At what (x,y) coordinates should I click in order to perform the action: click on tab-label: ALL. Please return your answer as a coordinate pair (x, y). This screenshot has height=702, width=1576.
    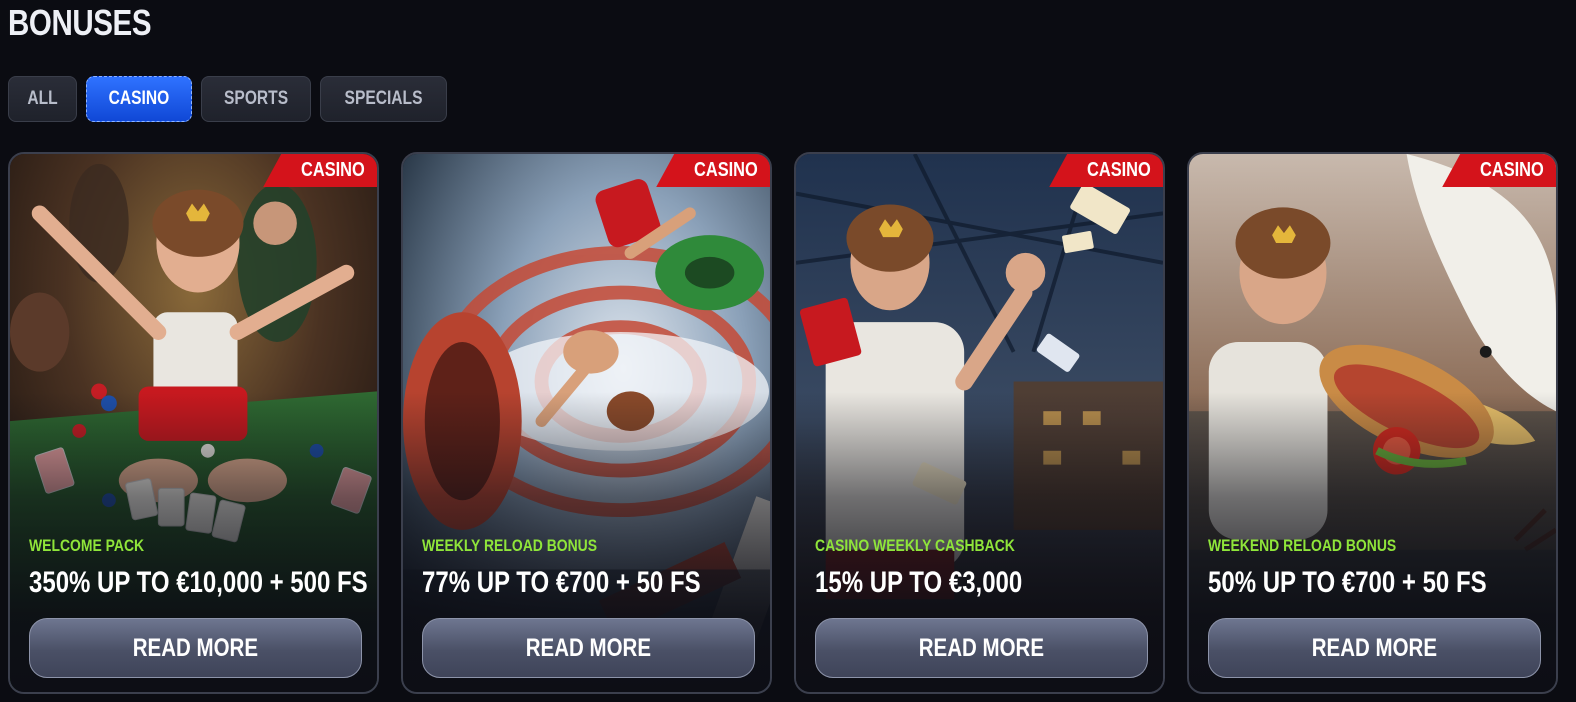
    Looking at the image, I should click on (42, 98).